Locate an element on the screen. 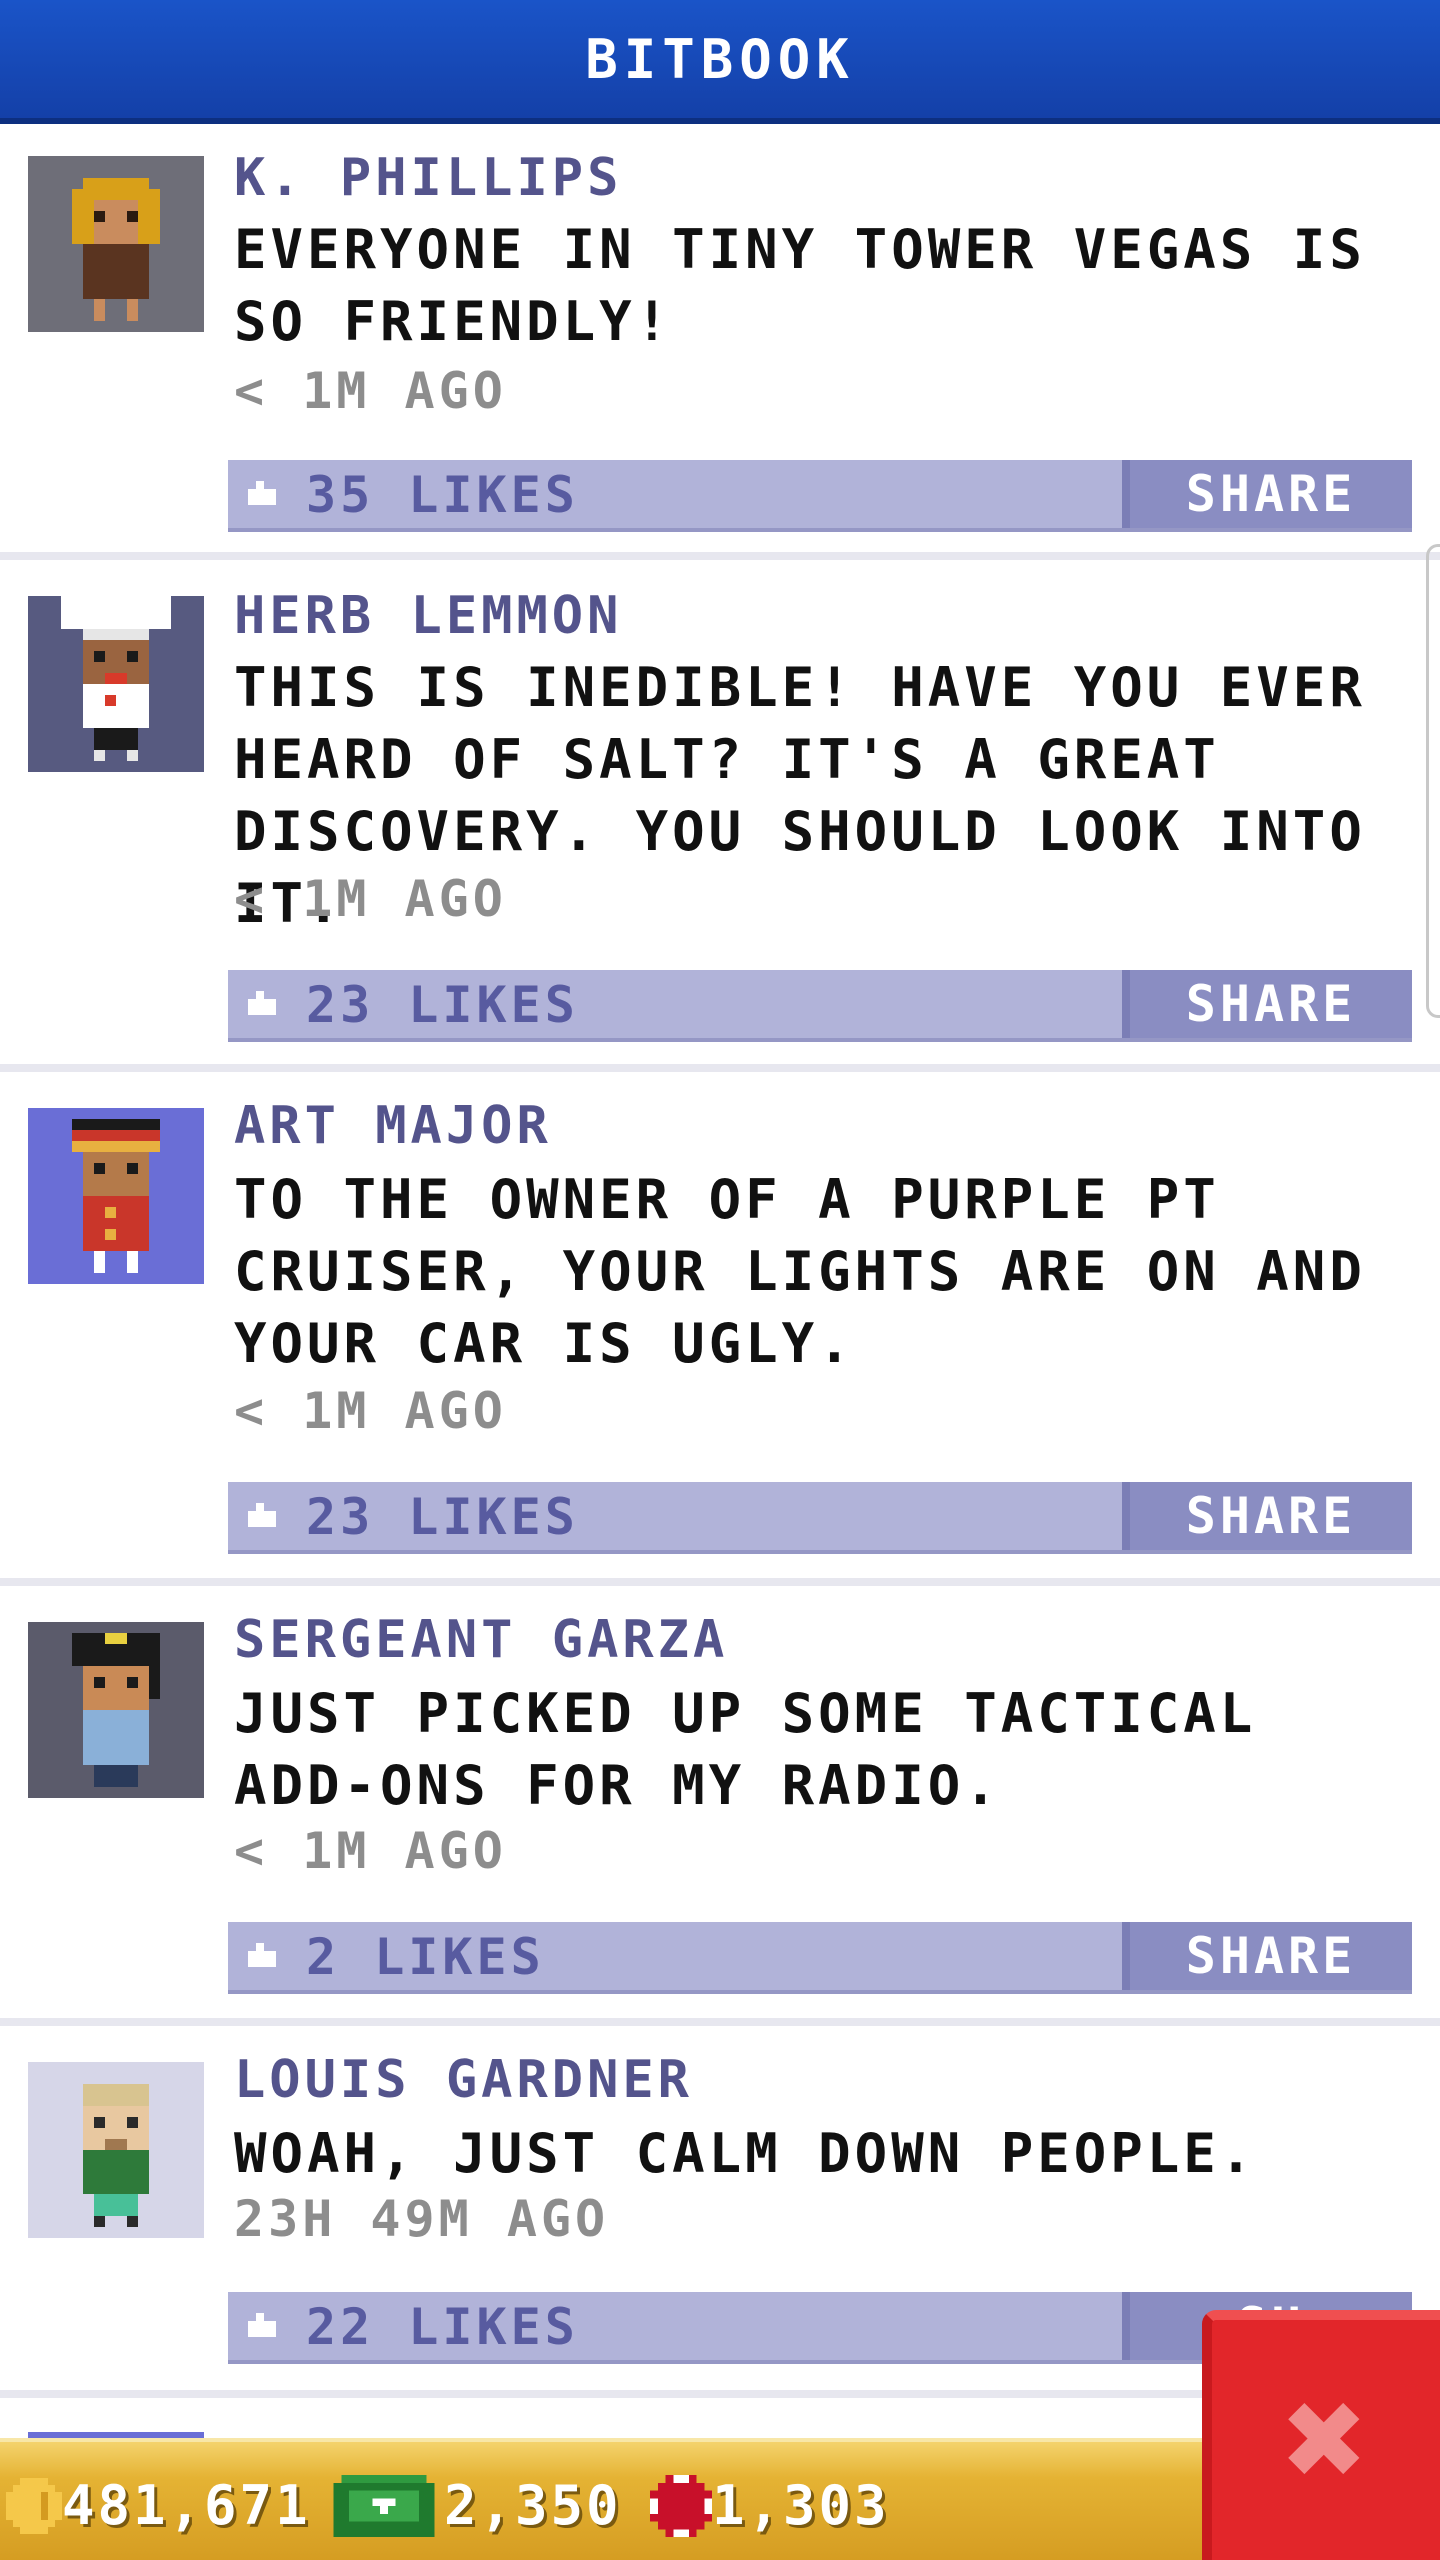  coins-display: 481,671 is located at coordinates (158, 2505).